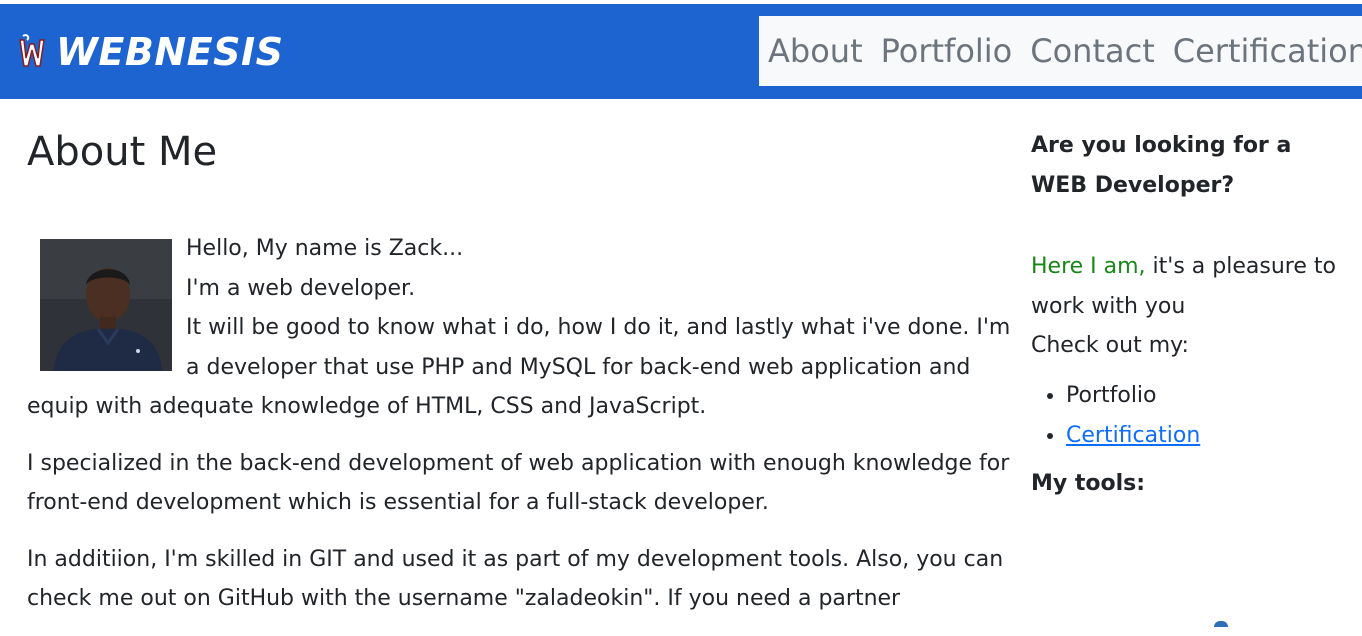 This screenshot has height=636, width=1362. I want to click on sidebar-heading: Are you looking for a WEB Developer?, so click(1161, 165).